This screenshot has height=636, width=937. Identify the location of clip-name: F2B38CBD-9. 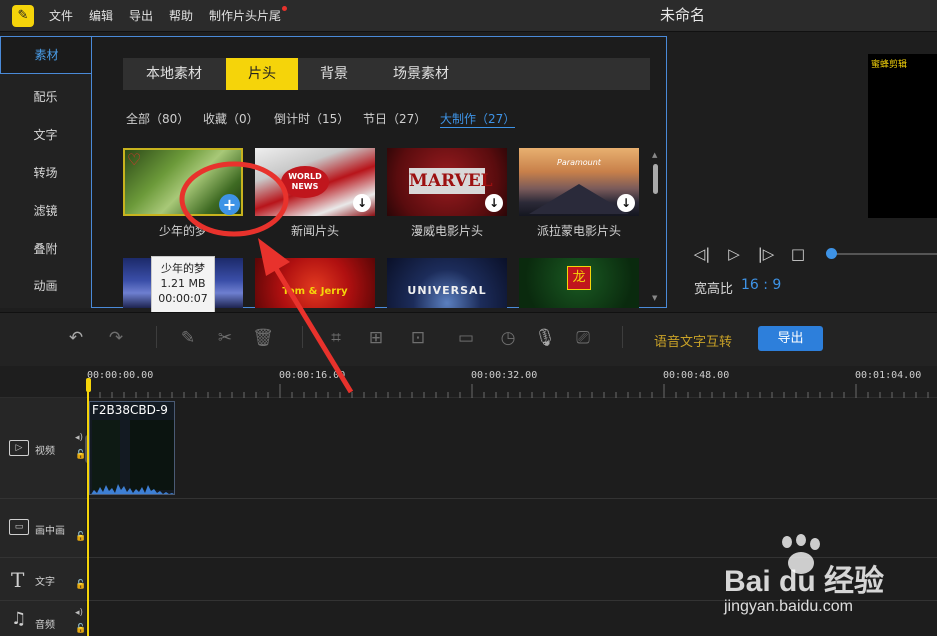
(130, 410).